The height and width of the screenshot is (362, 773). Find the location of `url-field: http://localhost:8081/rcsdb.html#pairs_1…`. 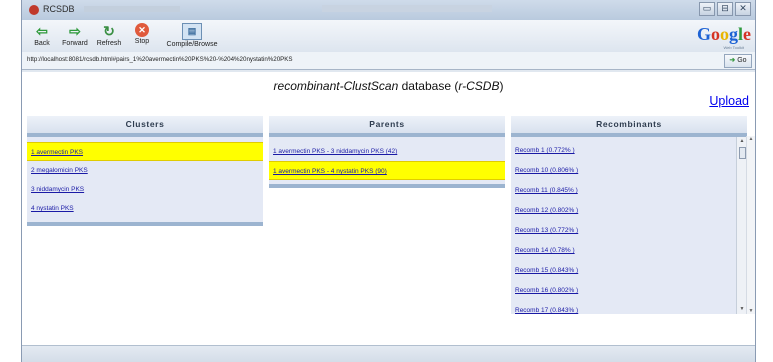

url-field: http://localhost:8081/rcsdb.html#pairs_1… is located at coordinates (160, 59).